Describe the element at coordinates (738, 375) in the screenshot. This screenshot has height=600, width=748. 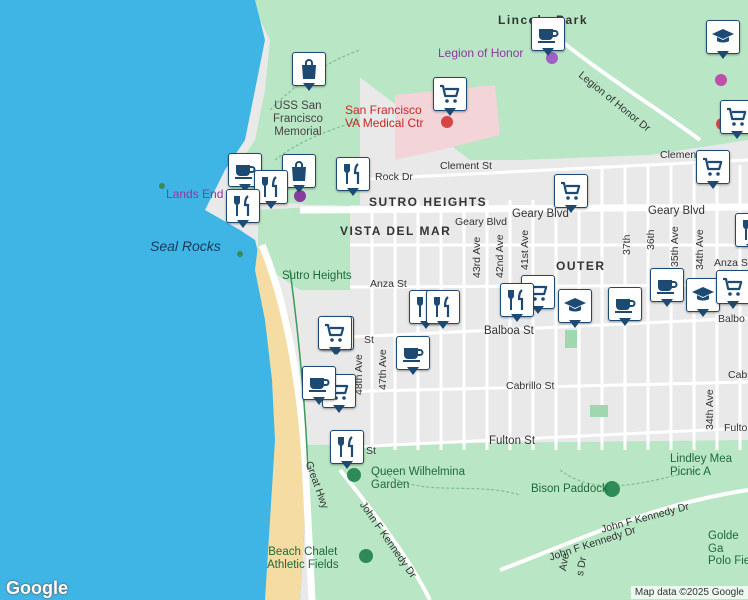
I see `cabrillo-east-label: Cabr` at that location.